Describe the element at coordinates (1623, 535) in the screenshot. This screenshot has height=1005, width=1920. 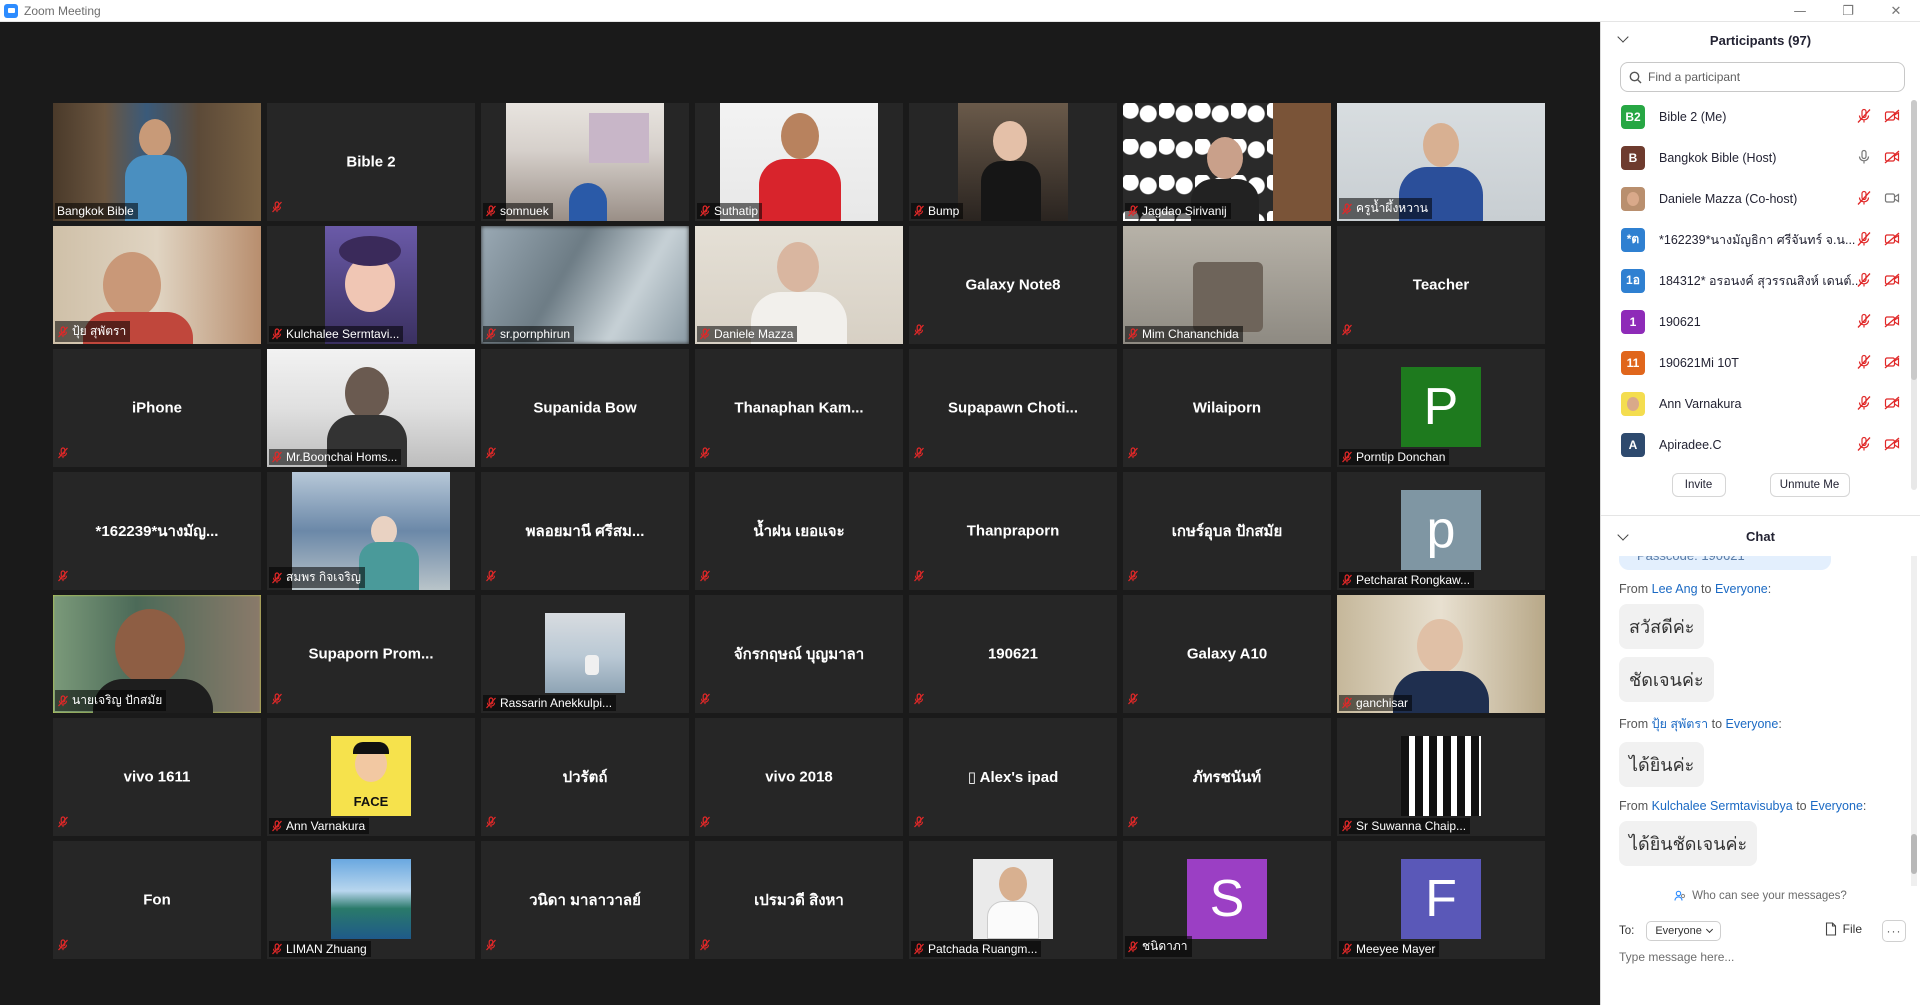
I see `chat-collapse-chevron-icon` at that location.